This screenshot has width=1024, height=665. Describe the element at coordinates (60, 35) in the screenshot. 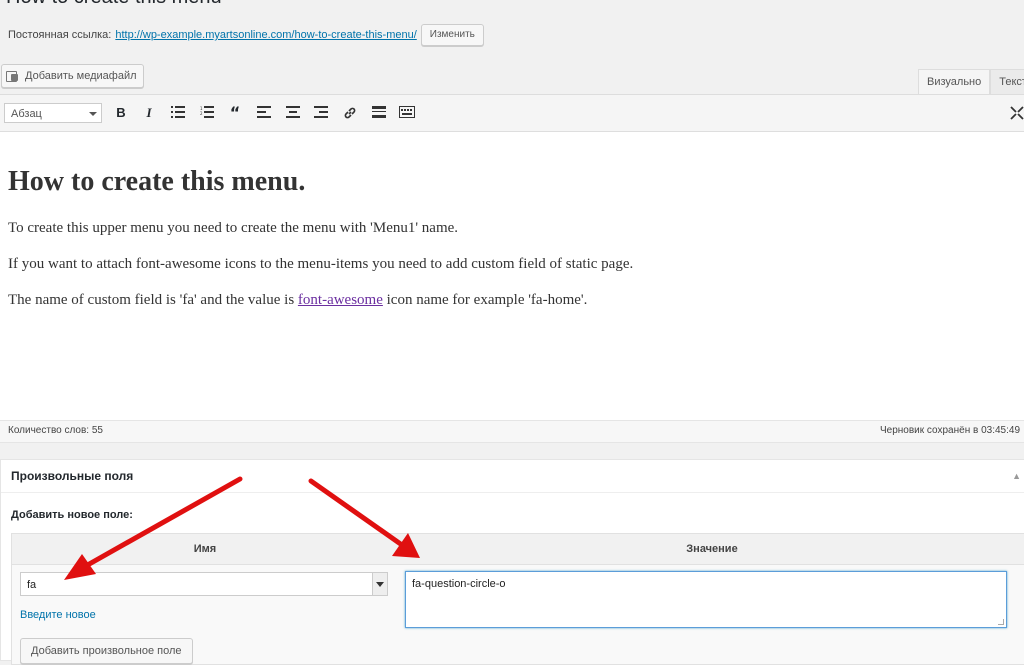

I see `permalink-label: Постоянная ссылка:` at that location.